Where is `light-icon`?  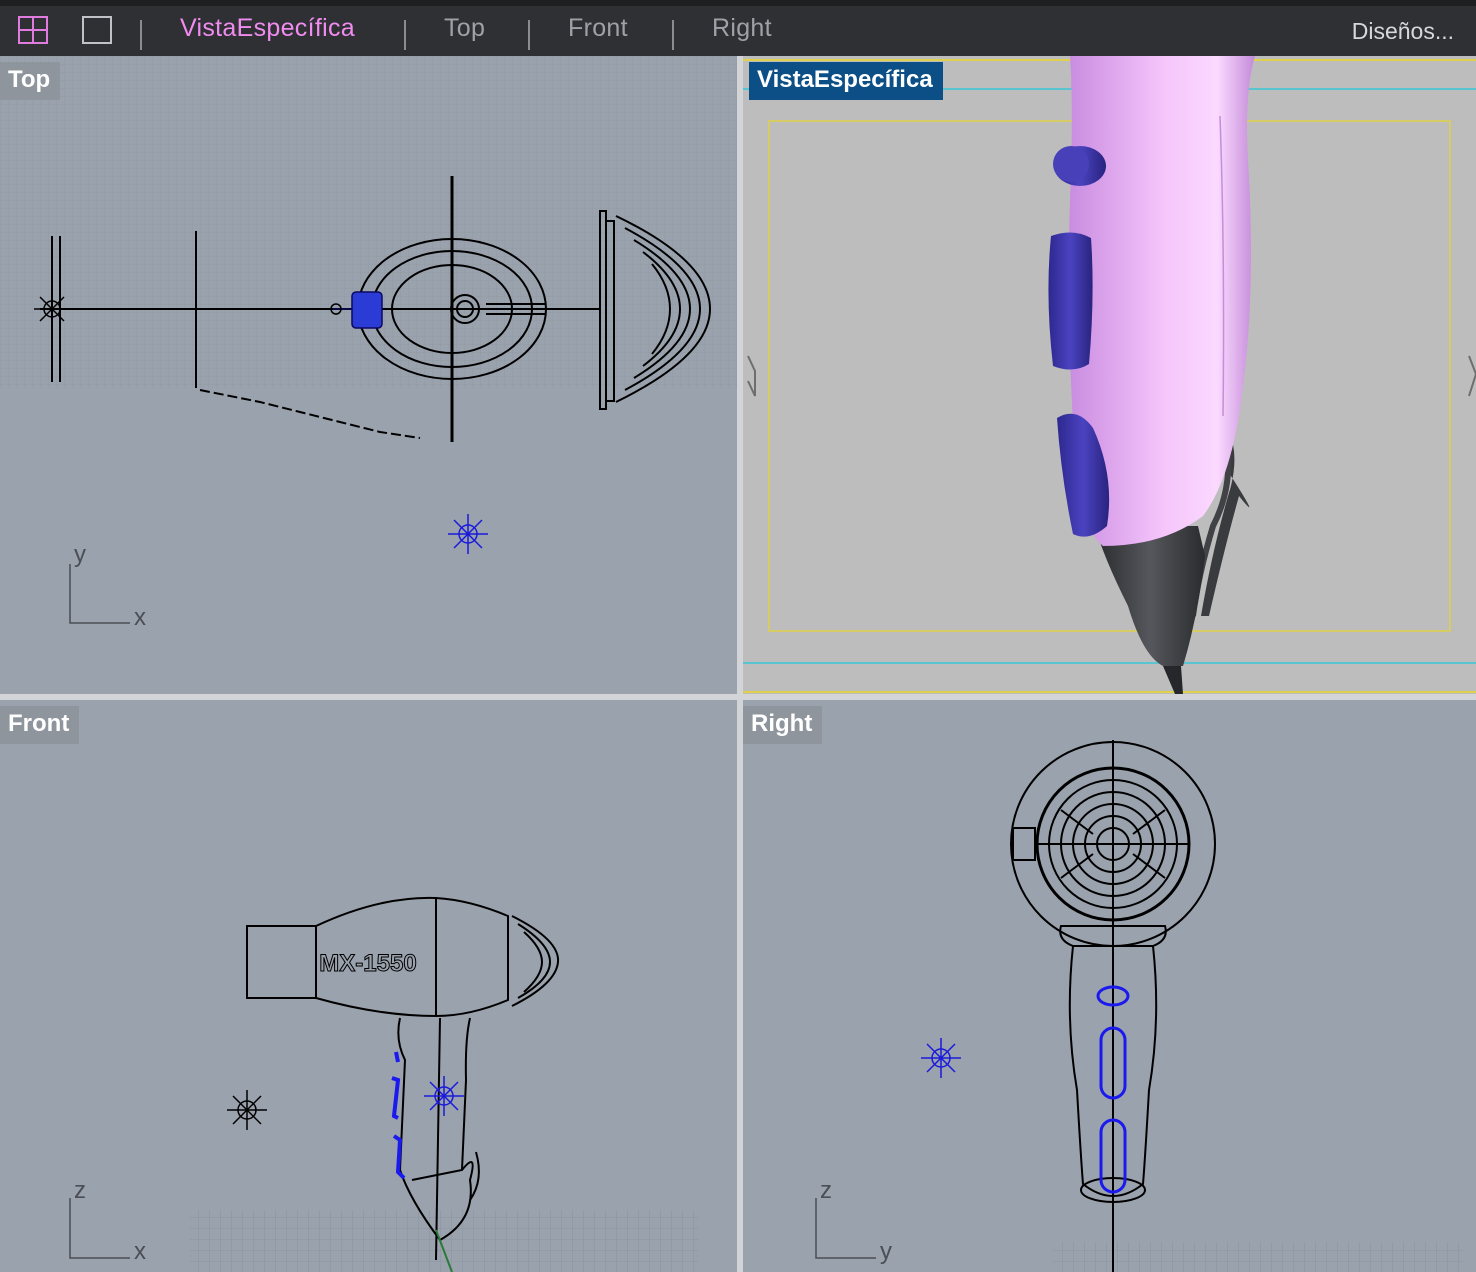 light-icon is located at coordinates (247, 1110).